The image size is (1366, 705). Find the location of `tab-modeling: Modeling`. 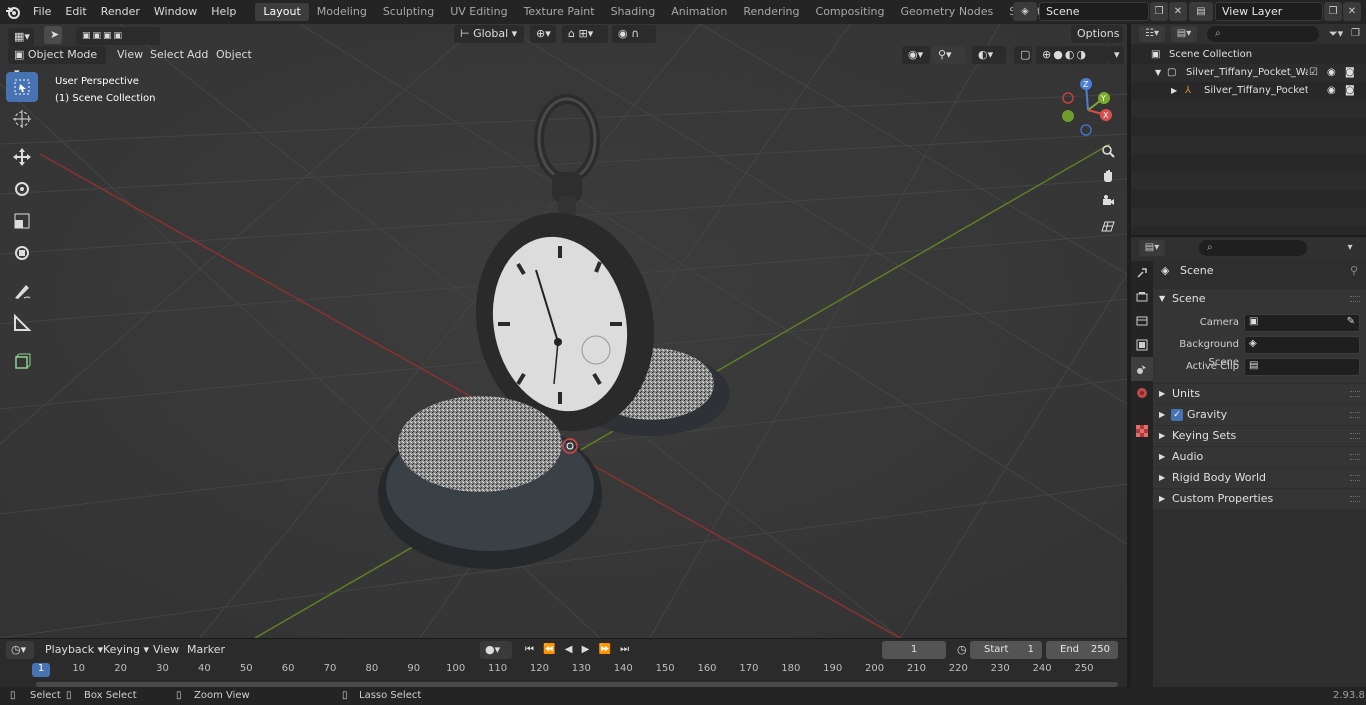

tab-modeling: Modeling is located at coordinates (342, 12).